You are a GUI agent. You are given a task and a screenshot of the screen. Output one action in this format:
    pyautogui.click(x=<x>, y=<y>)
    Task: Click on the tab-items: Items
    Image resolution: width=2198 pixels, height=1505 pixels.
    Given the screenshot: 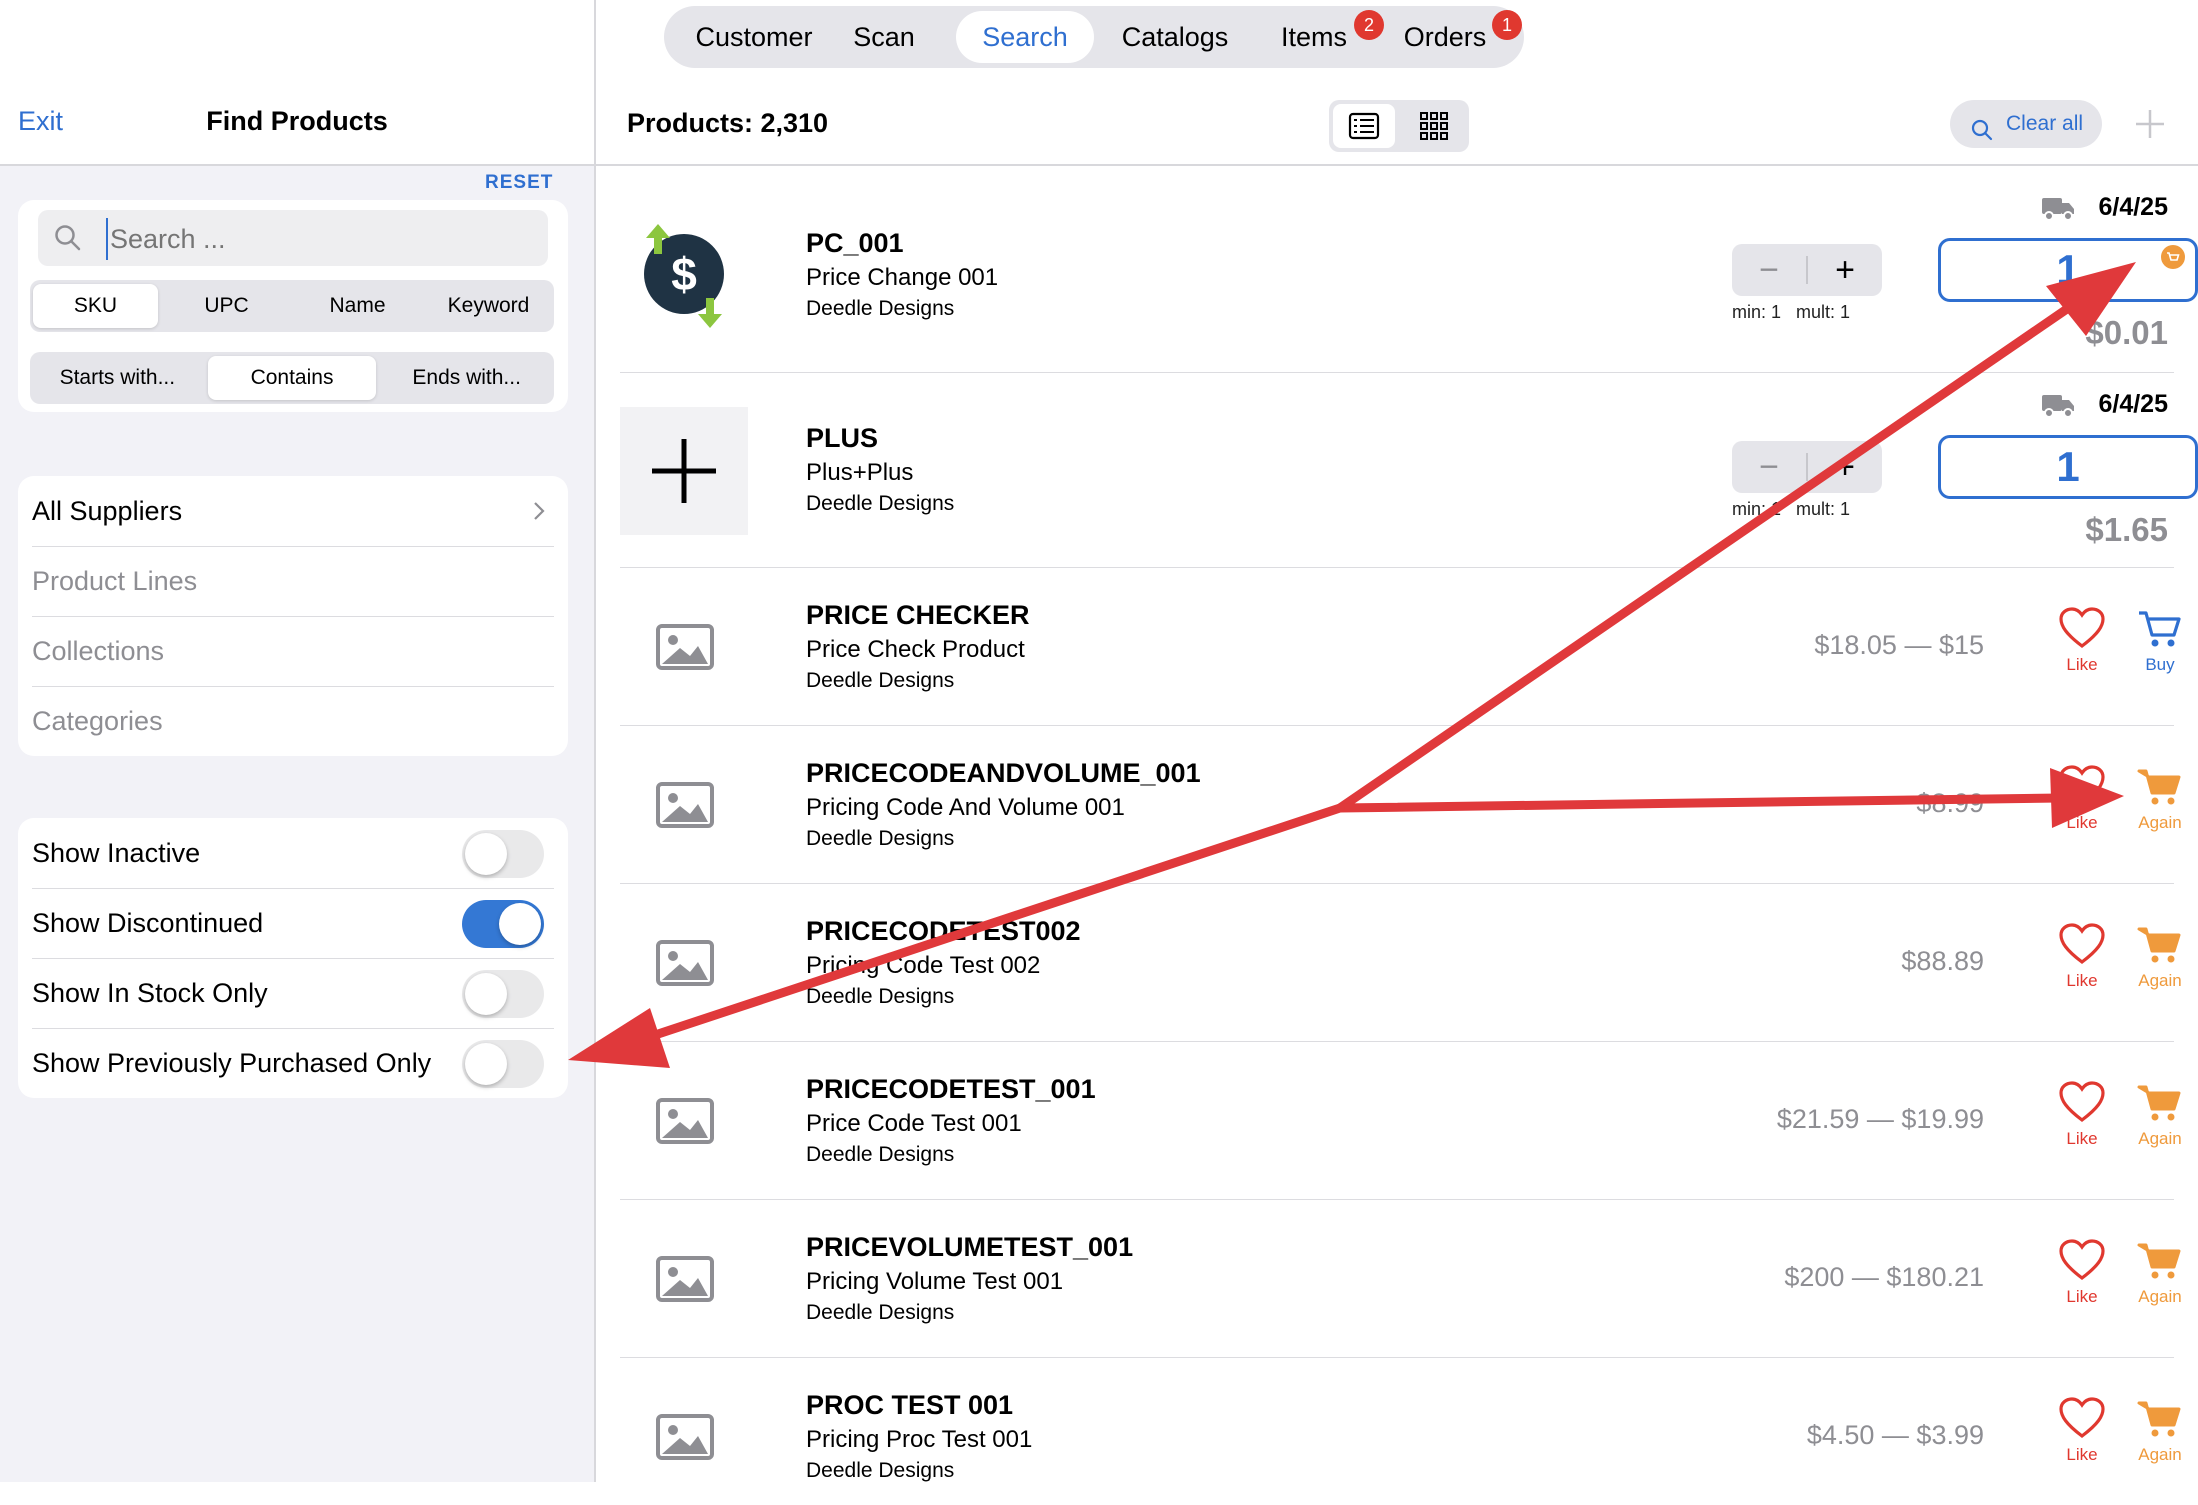 What is the action you would take?
    pyautogui.click(x=1314, y=37)
    